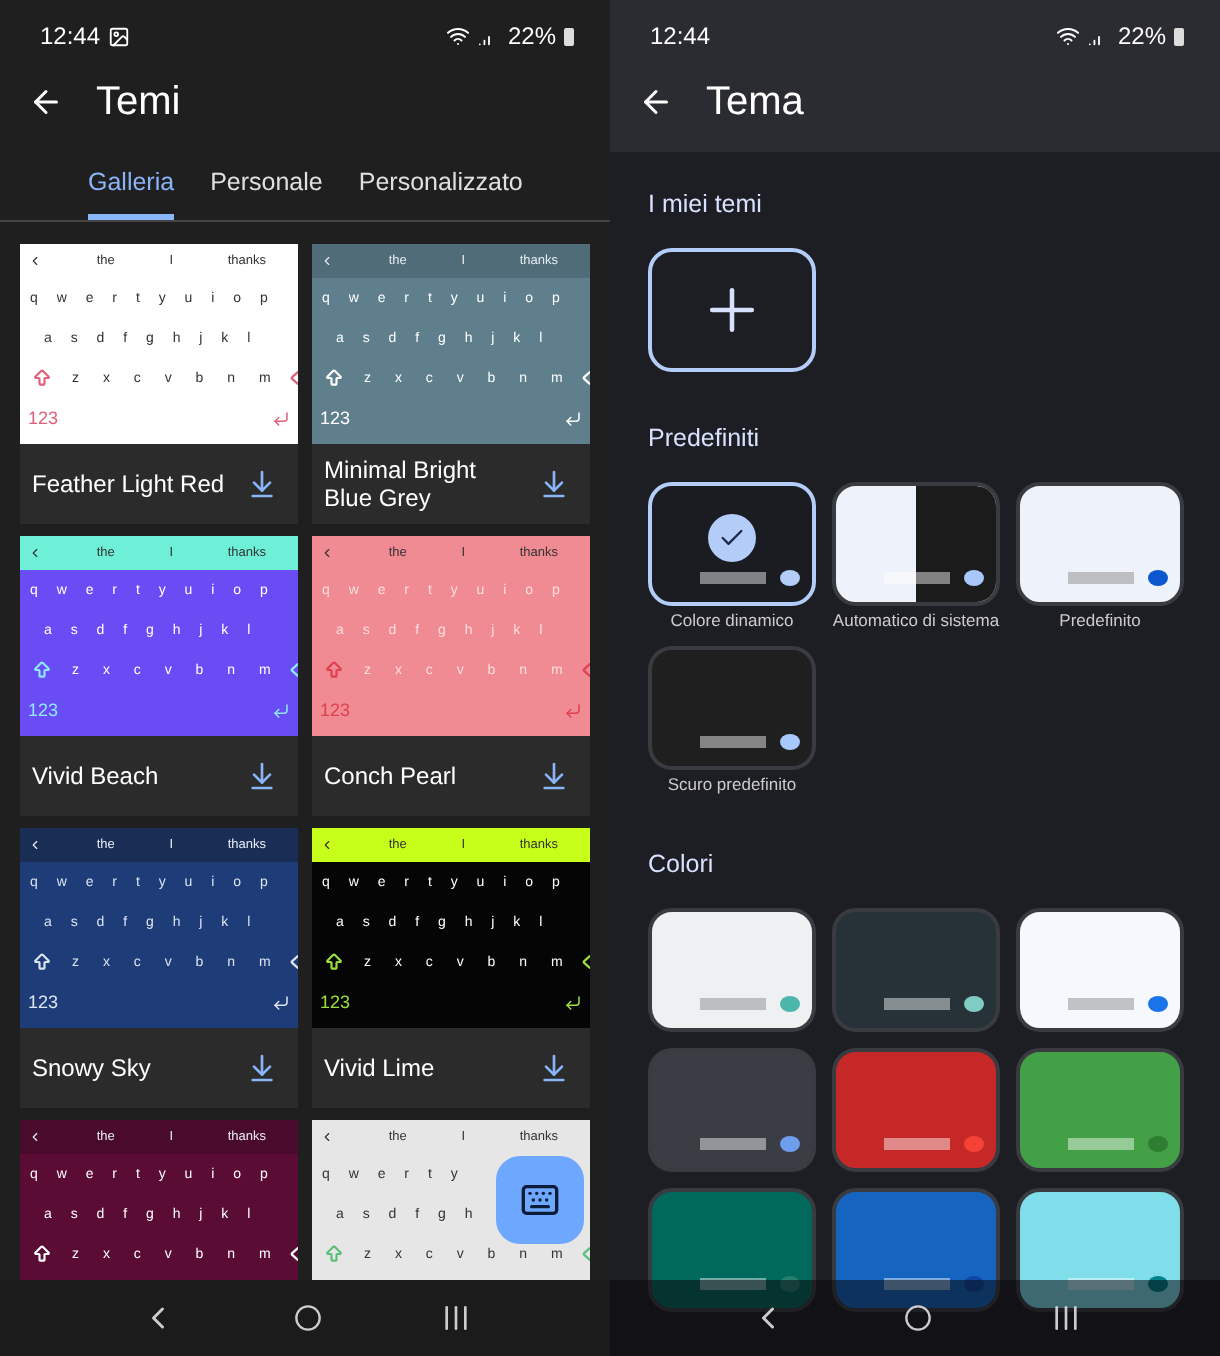 The width and height of the screenshot is (1220, 1356). Describe the element at coordinates (682, 864) in the screenshot. I see `section-heading: Colori` at that location.